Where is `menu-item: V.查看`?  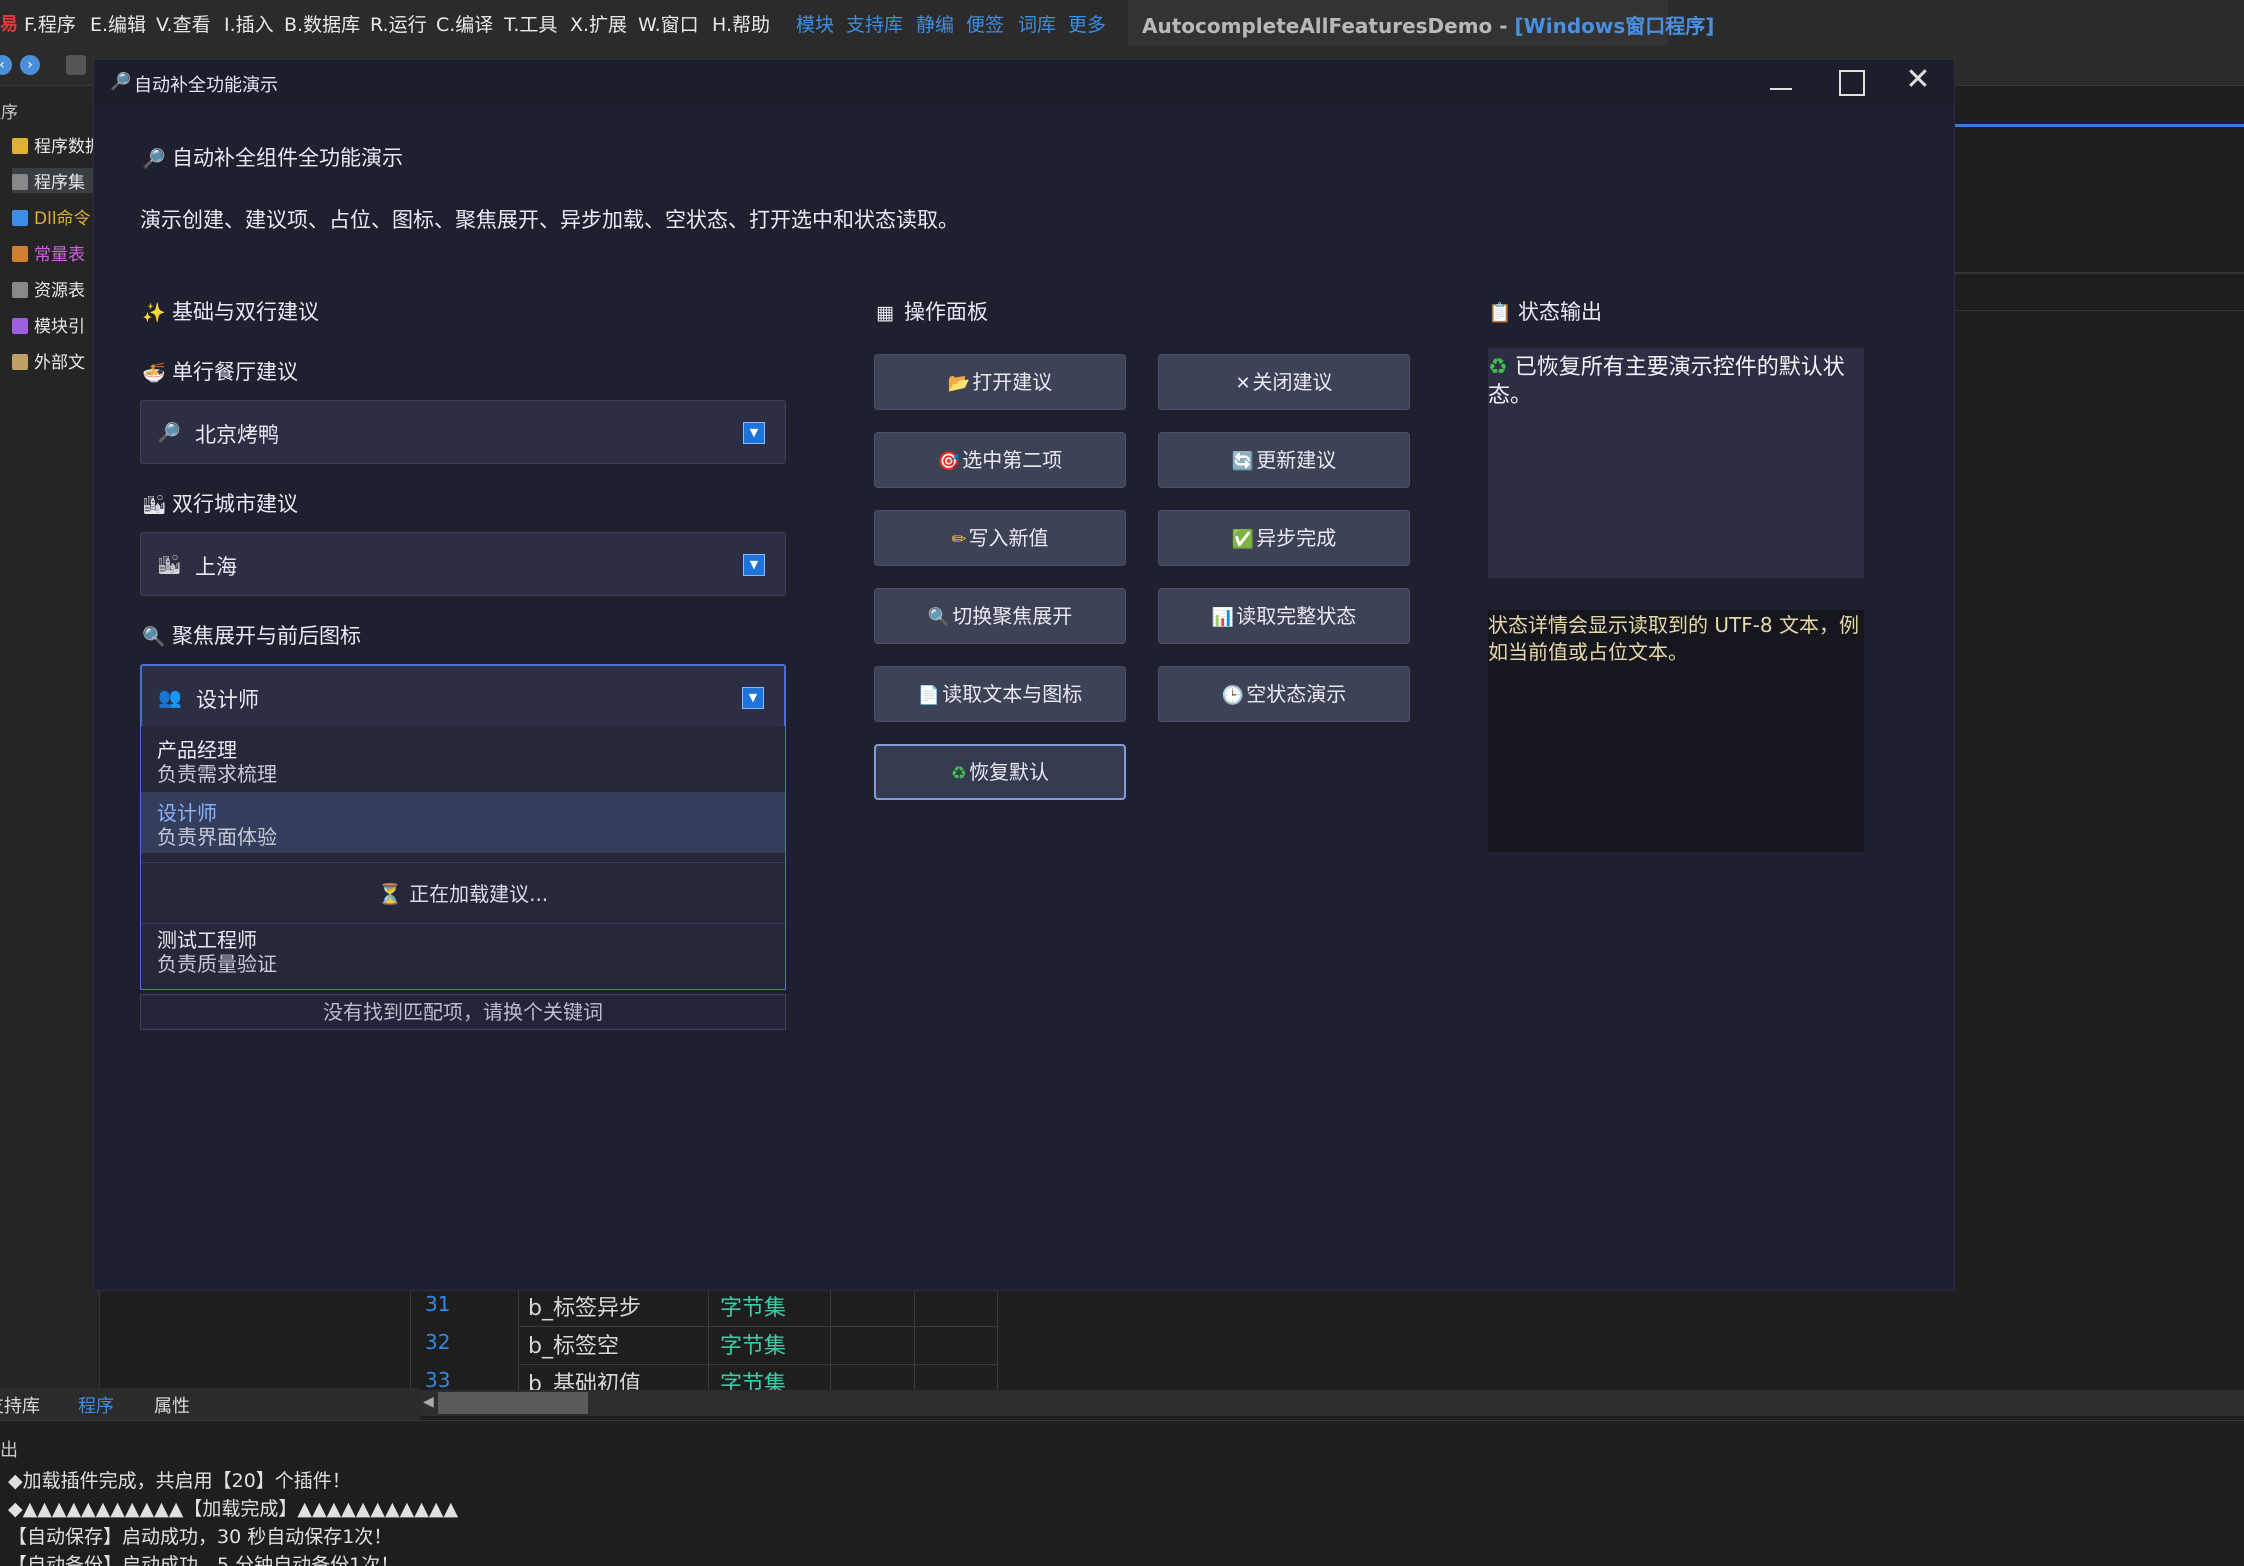 menu-item: V.查看 is located at coordinates (183, 23).